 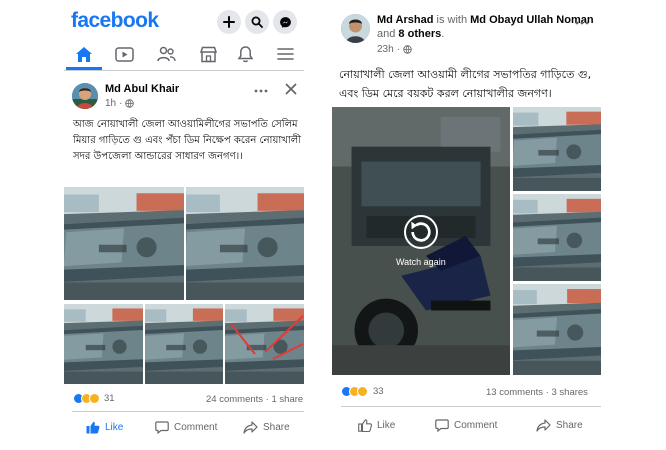 I want to click on comment-share-counts: 24 comments · 1 share, so click(x=254, y=399).